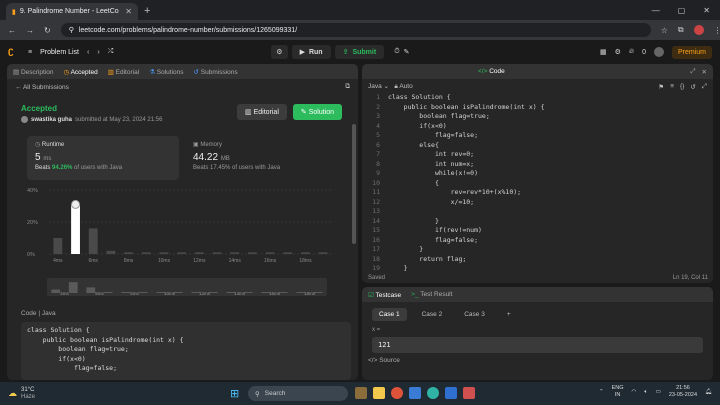 This screenshot has height=405, width=720. I want to click on solution-button: ✎ Solution, so click(317, 112).